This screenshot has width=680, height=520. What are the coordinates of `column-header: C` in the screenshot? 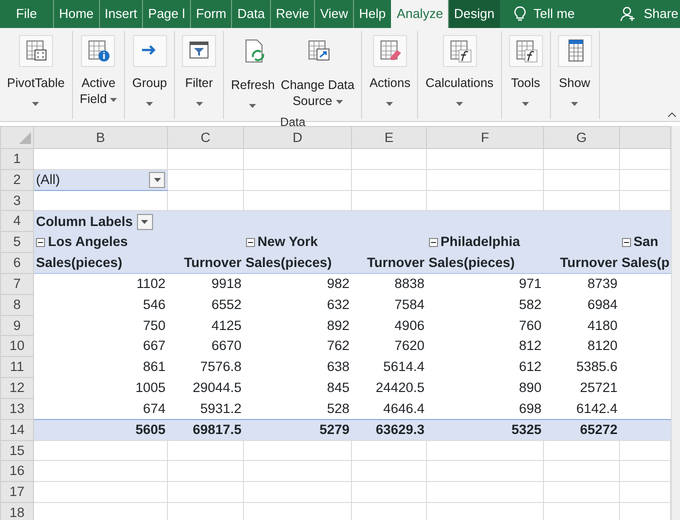 It's located at (206, 137).